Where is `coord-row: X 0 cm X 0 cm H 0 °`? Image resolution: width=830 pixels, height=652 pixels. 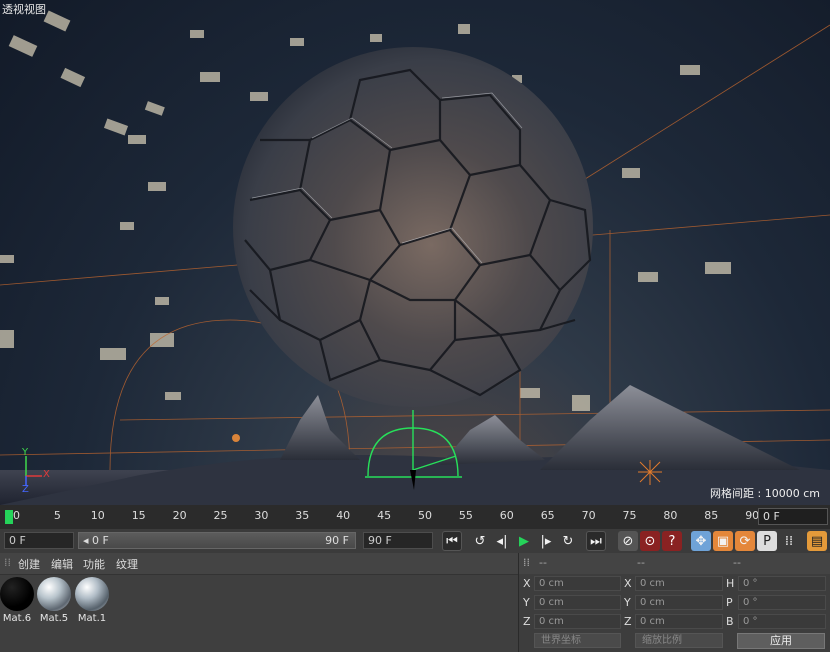 coord-row: X 0 cm X 0 cm H 0 ° is located at coordinates (674, 584).